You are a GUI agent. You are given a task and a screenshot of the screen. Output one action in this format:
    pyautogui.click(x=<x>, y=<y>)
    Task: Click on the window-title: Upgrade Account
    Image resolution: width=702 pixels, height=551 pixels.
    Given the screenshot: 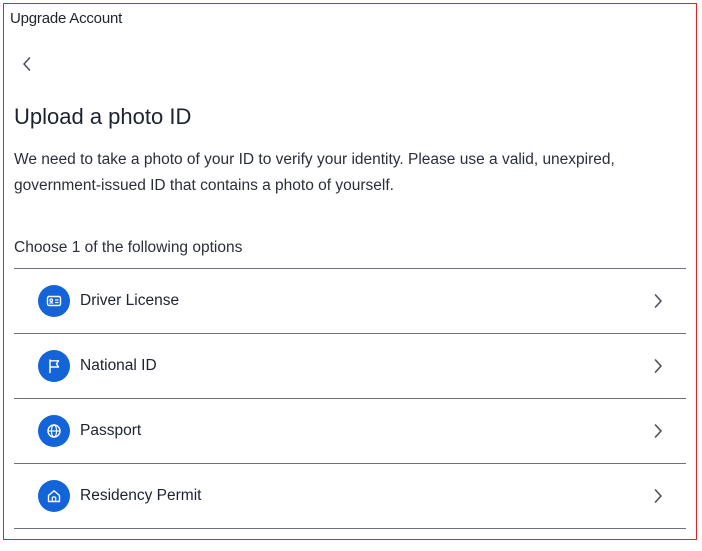 What is the action you would take?
    pyautogui.click(x=66, y=18)
    